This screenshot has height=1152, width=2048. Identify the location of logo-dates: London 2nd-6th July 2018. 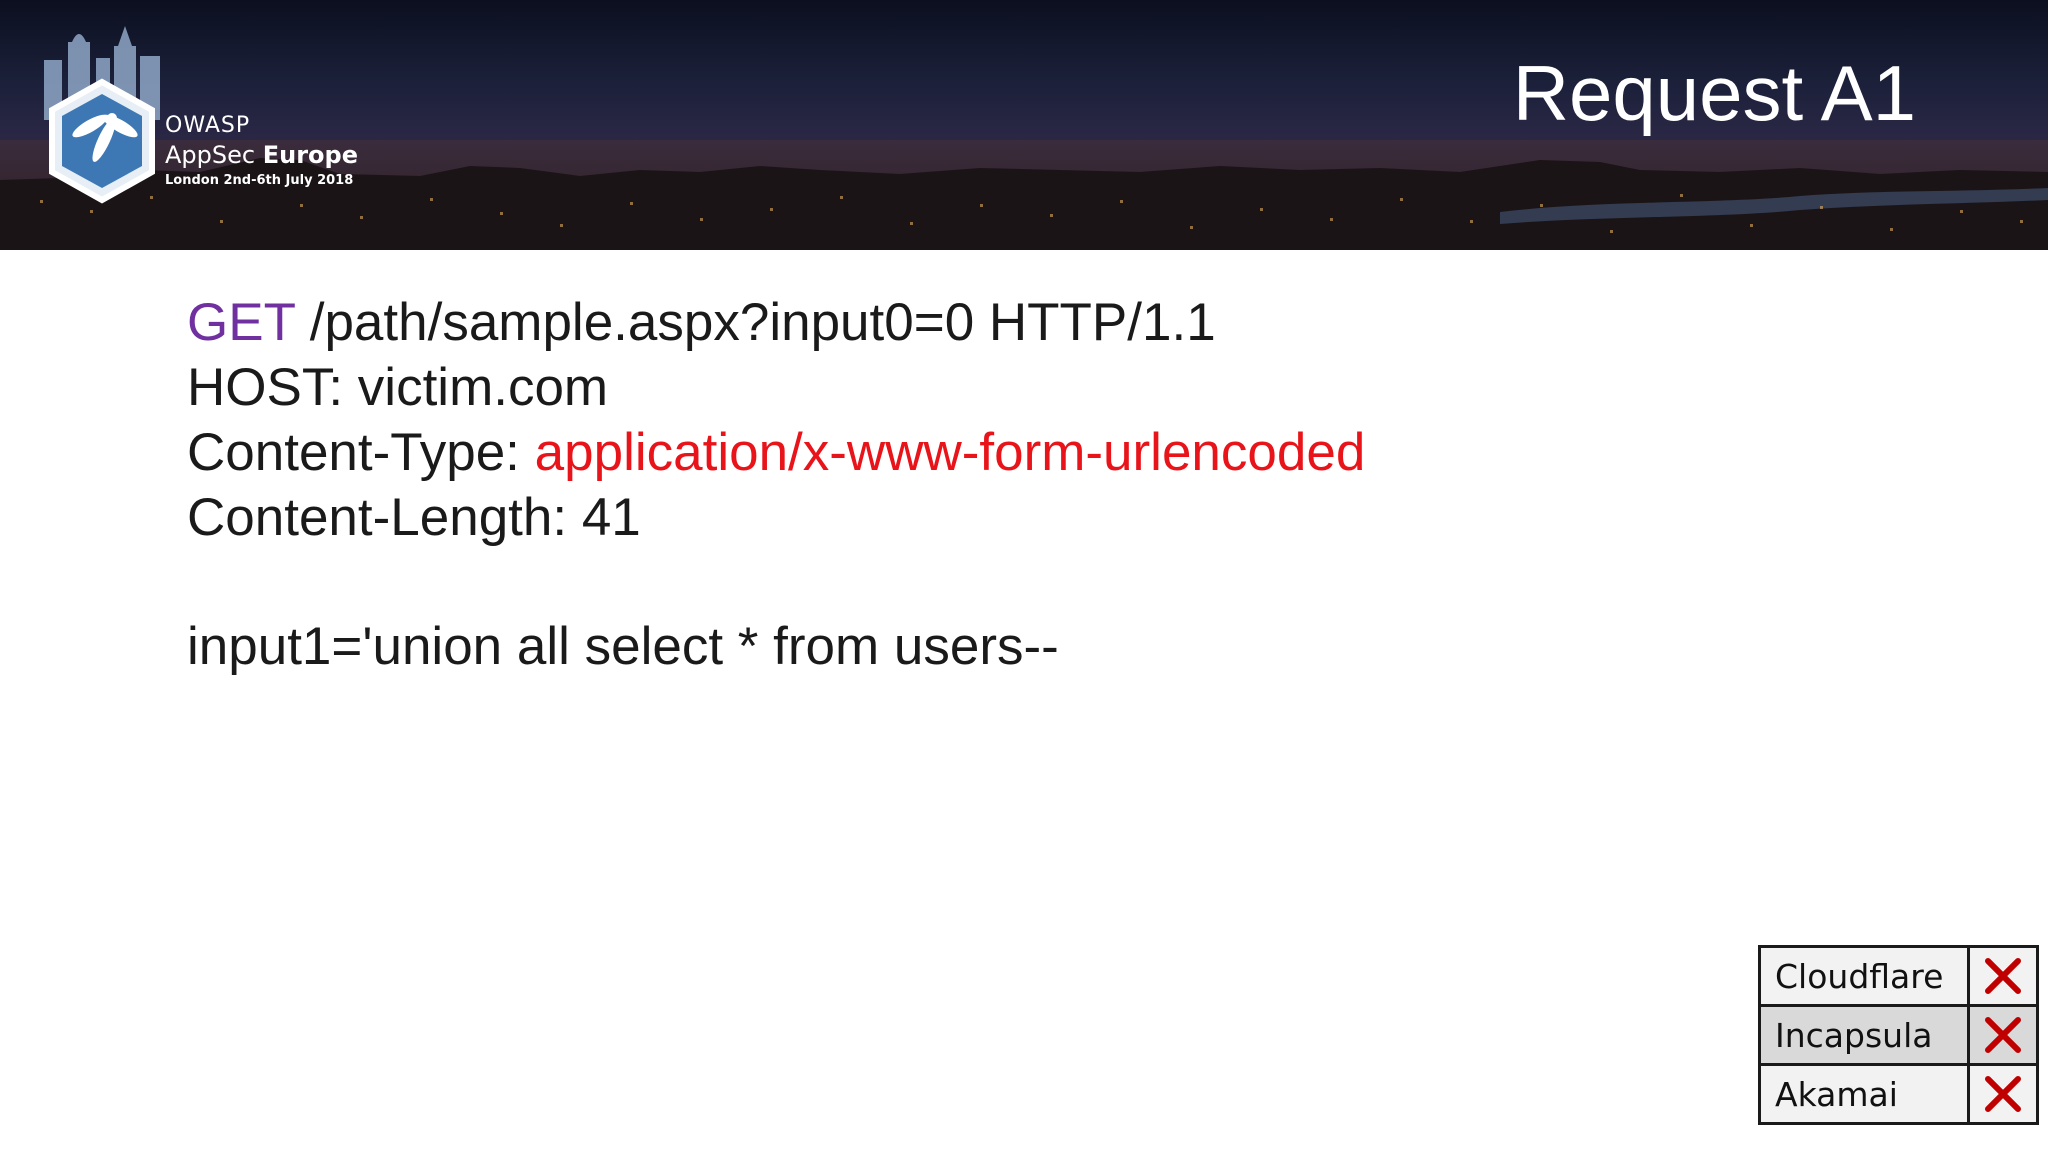
(259, 180).